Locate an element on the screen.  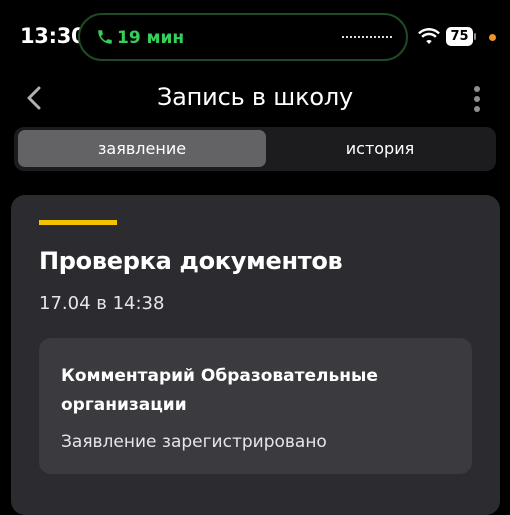
status-bar: 13:30 19 мин 75 is located at coordinates (255, 38).